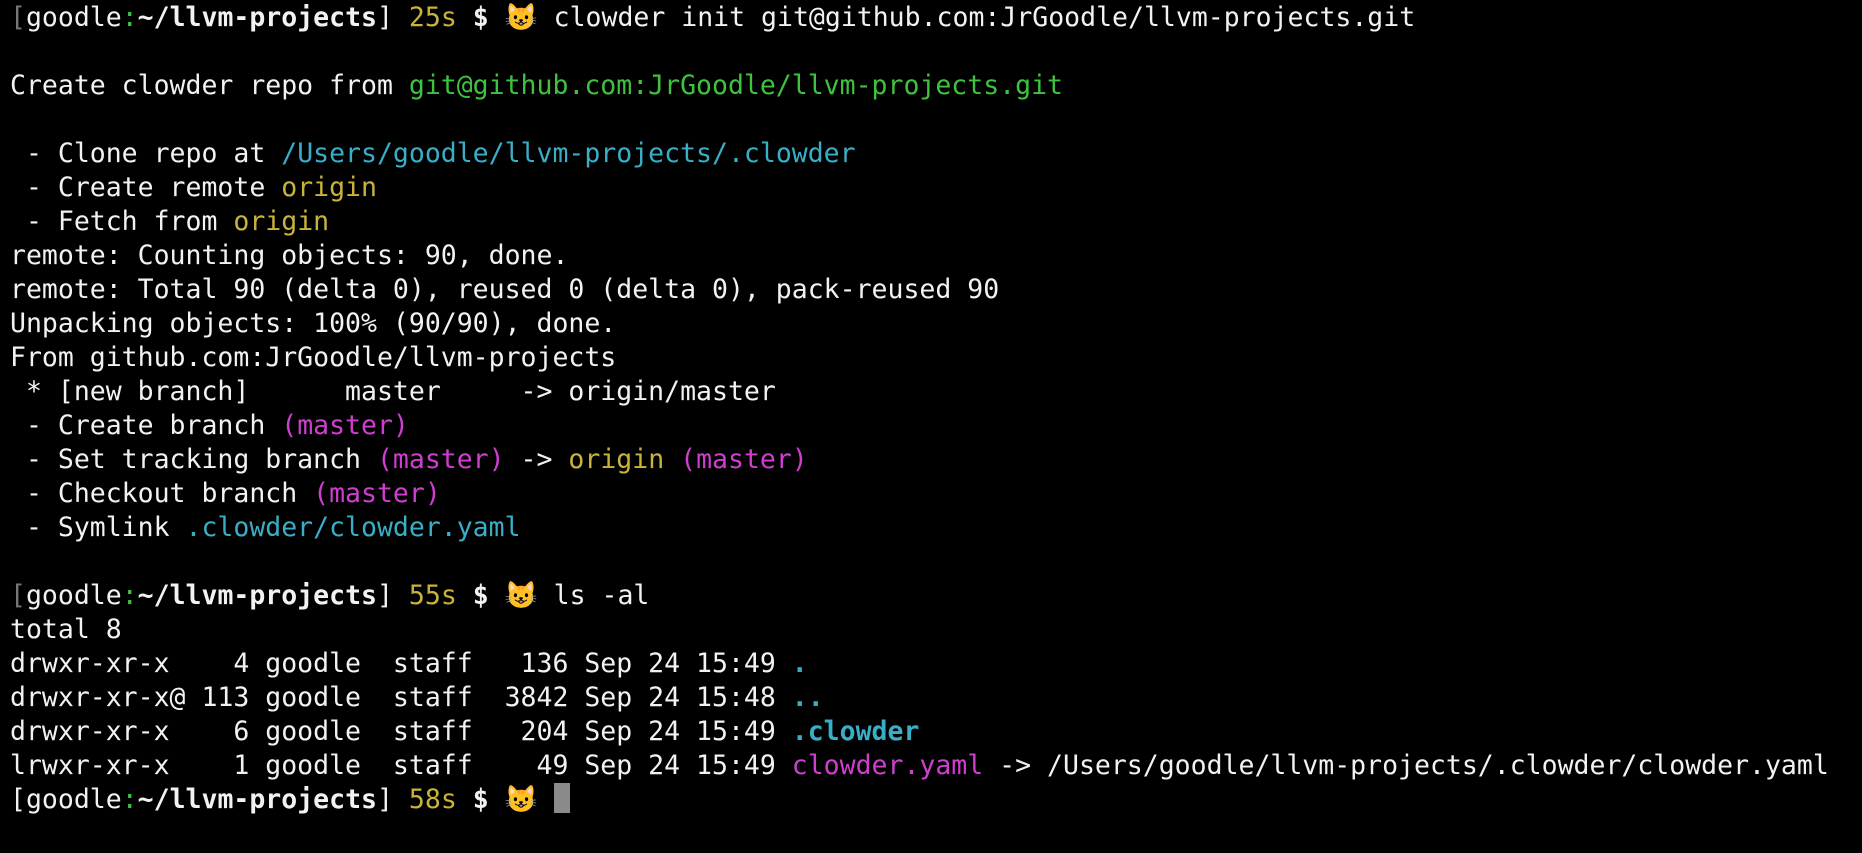 This screenshot has width=1862, height=853. What do you see at coordinates (146, 153) in the screenshot?
I see `terminal-text: - Clone repo at` at bounding box center [146, 153].